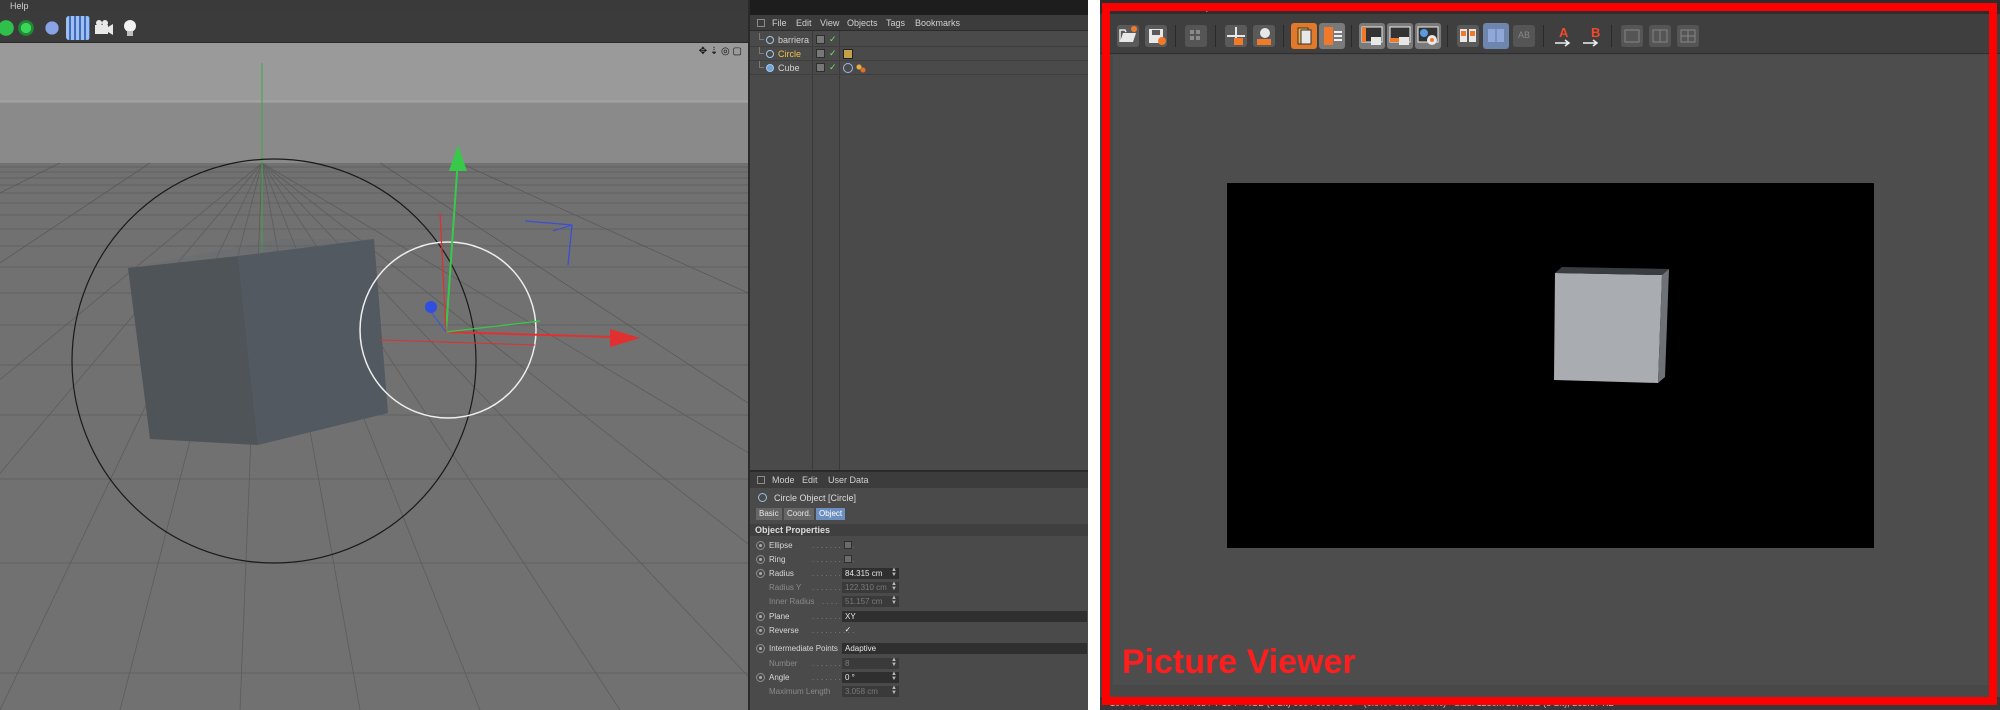 The image size is (2000, 710). I want to click on om-menu-view: View, so click(829, 23).